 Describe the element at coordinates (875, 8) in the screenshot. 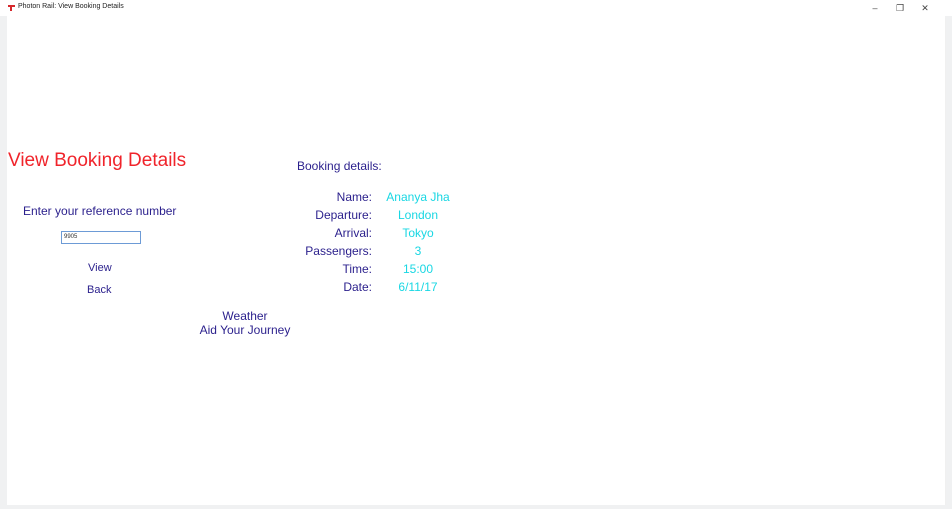

I see `minimize-button: –` at that location.